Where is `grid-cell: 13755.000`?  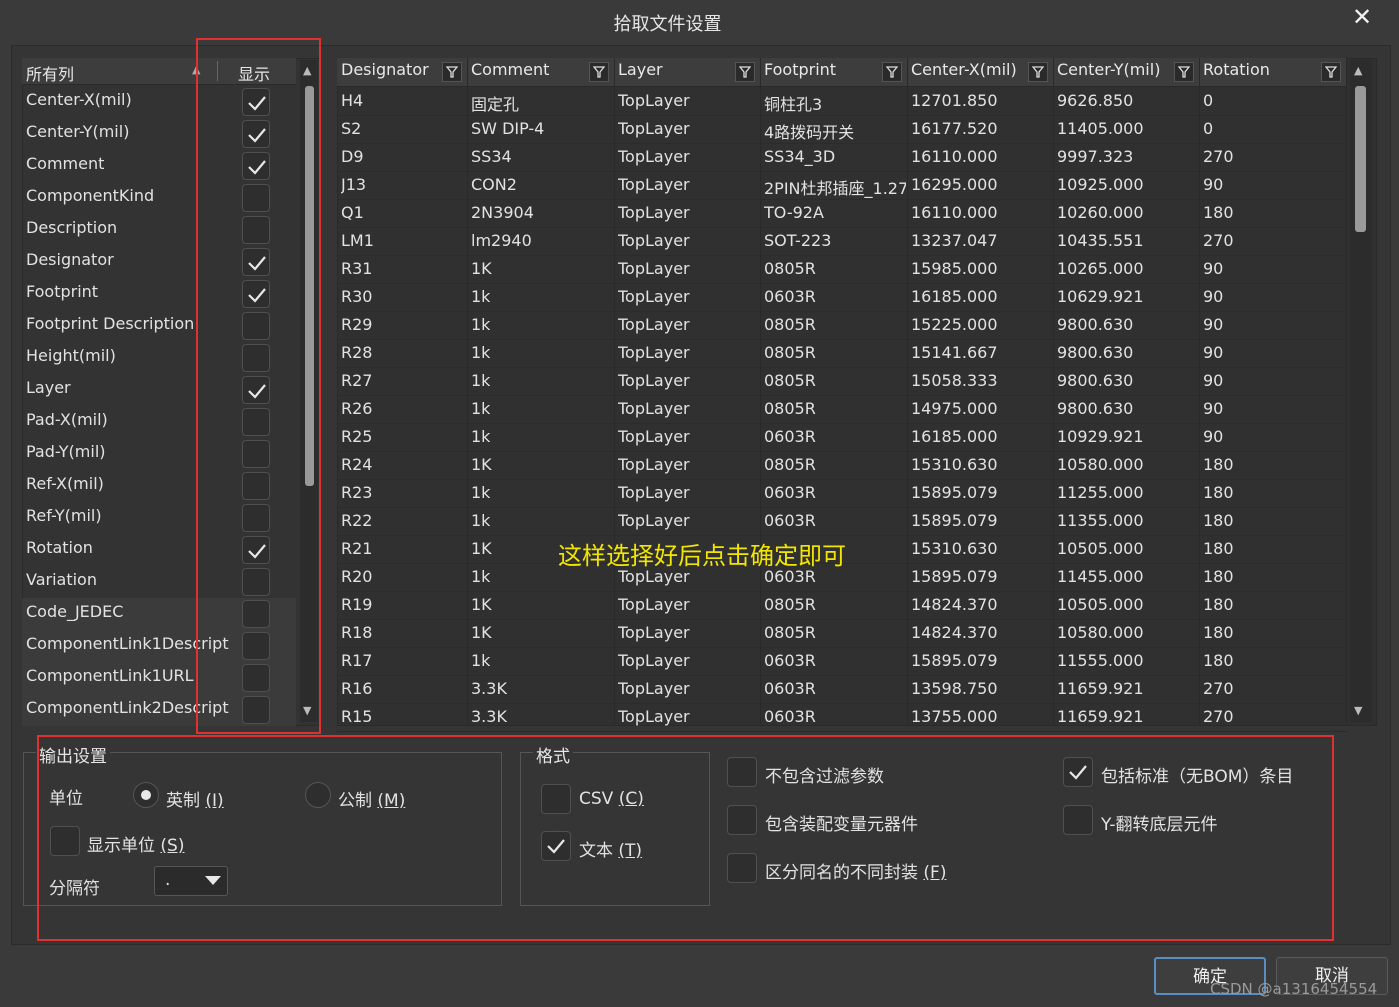 grid-cell: 13755.000 is located at coordinates (954, 716).